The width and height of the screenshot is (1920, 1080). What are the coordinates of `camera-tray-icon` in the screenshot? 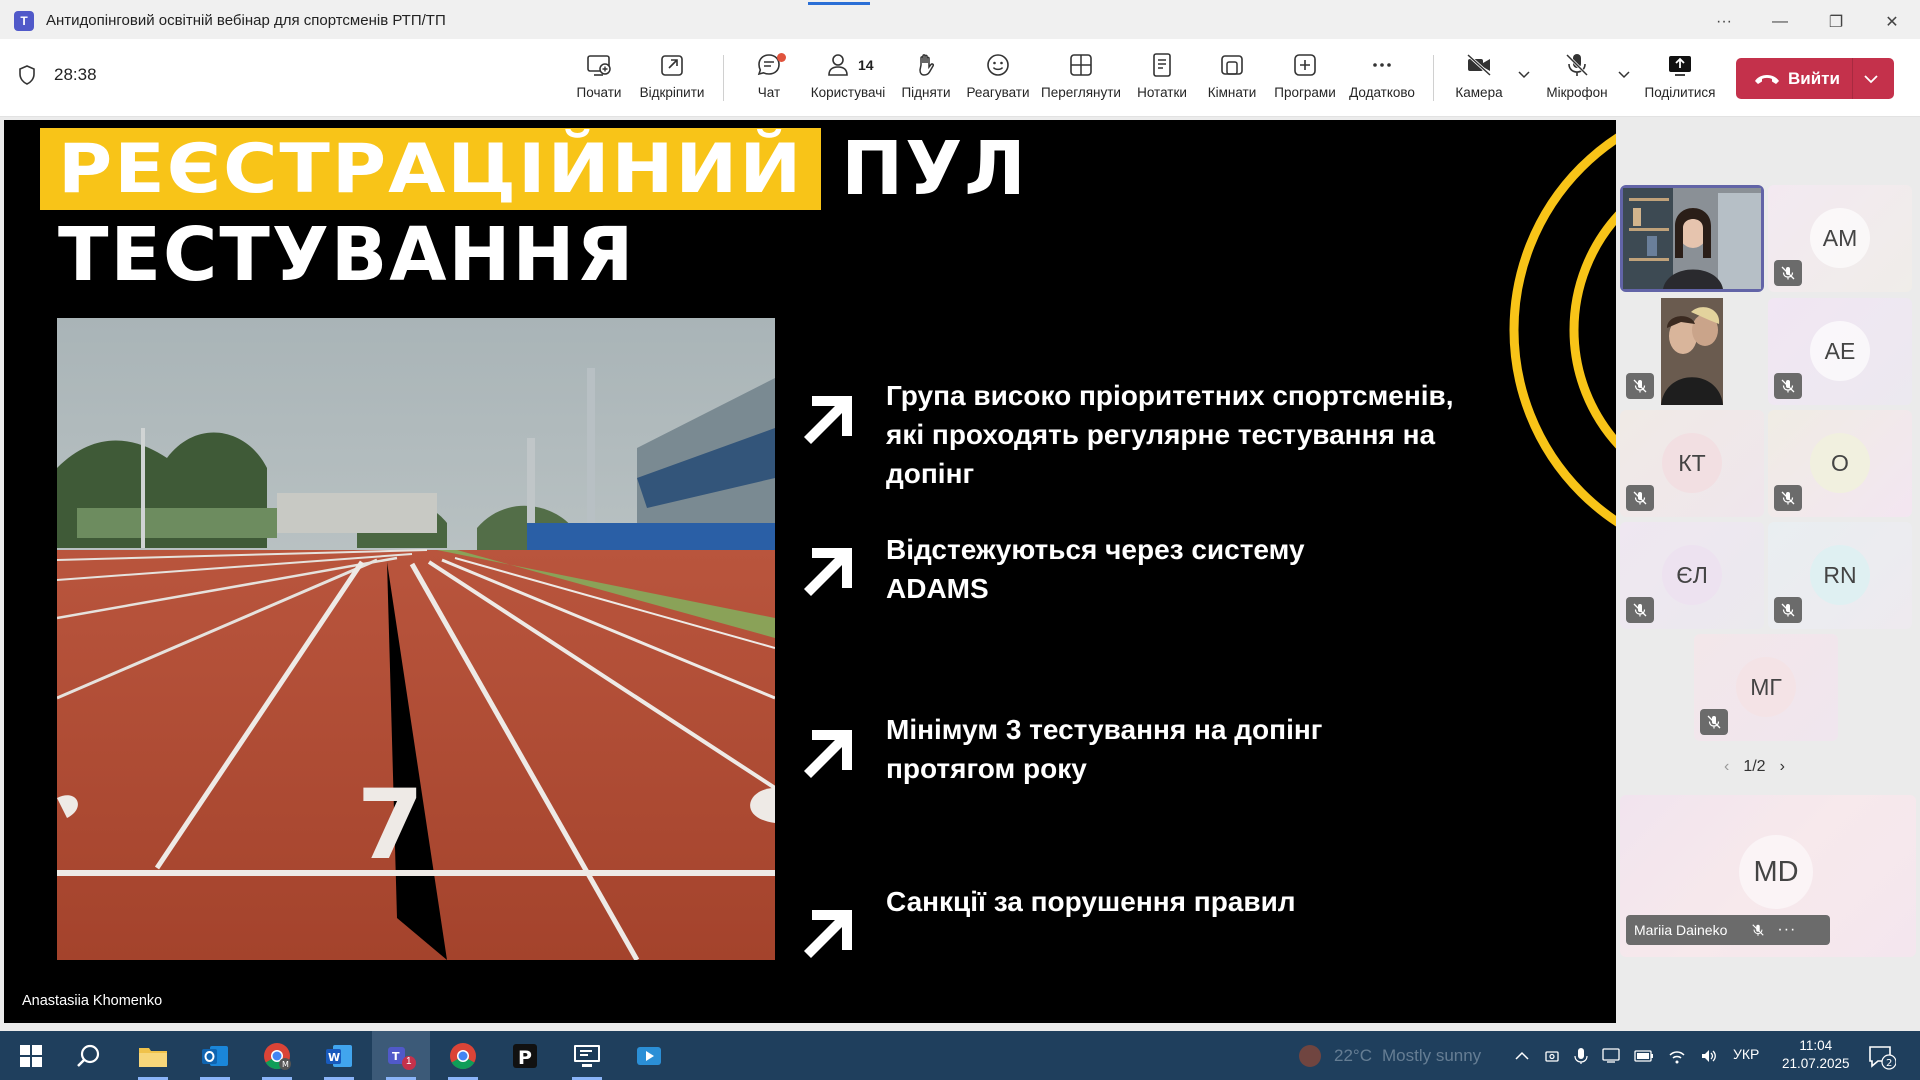 It's located at (1552, 1056).